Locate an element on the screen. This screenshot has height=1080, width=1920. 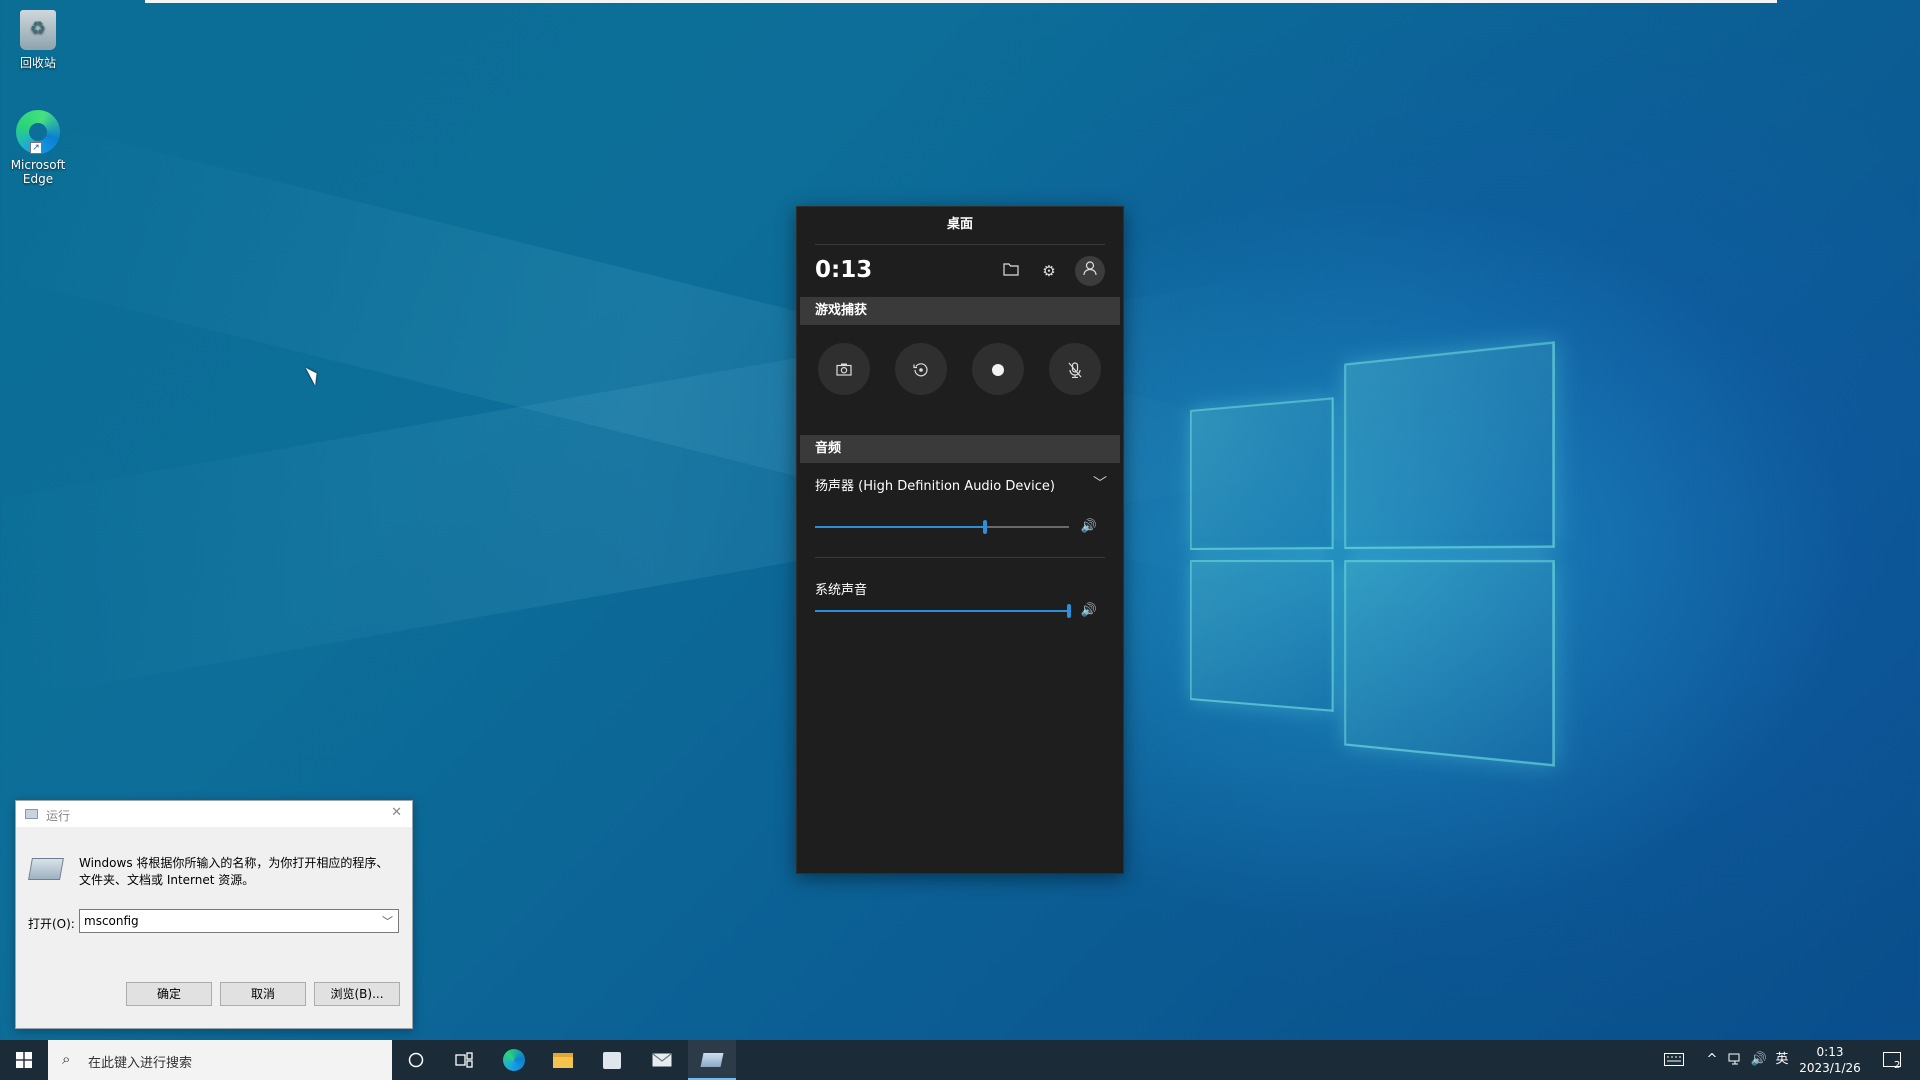
mic-off-icon is located at coordinates (1075, 370).